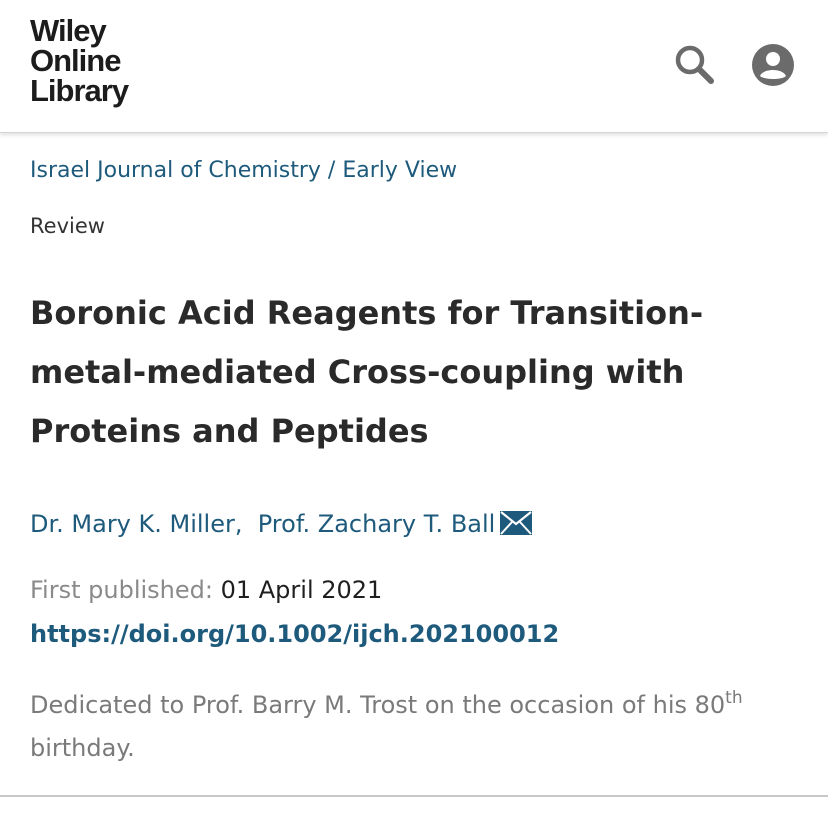 The height and width of the screenshot is (822, 828). Describe the element at coordinates (175, 170) in the screenshot. I see `breadcrumb-journal-link: Israel Journal of Chemistry` at that location.